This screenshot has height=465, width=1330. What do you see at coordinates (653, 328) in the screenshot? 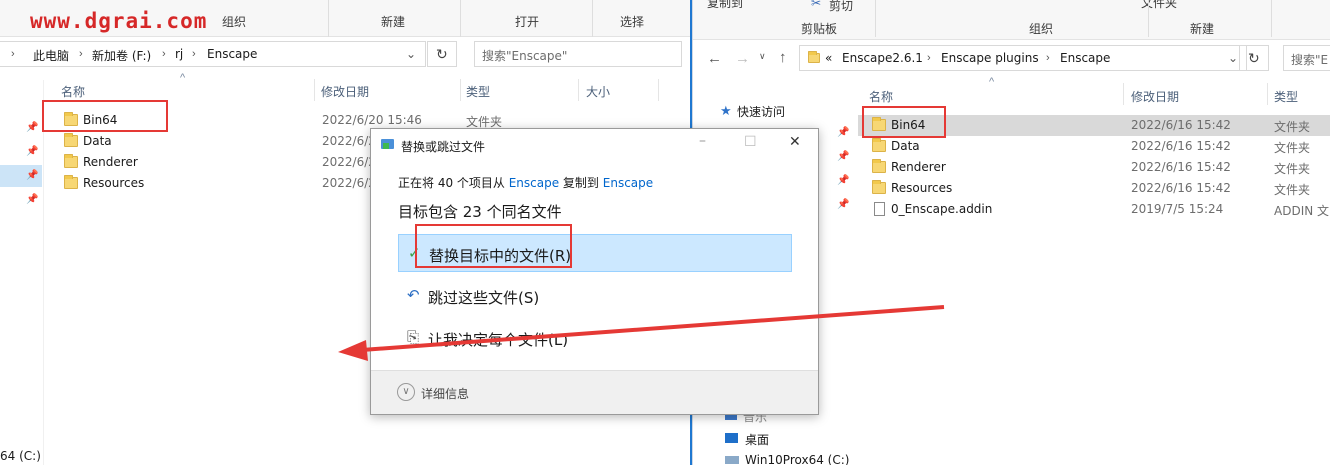
I see `arrow-shaft` at bounding box center [653, 328].